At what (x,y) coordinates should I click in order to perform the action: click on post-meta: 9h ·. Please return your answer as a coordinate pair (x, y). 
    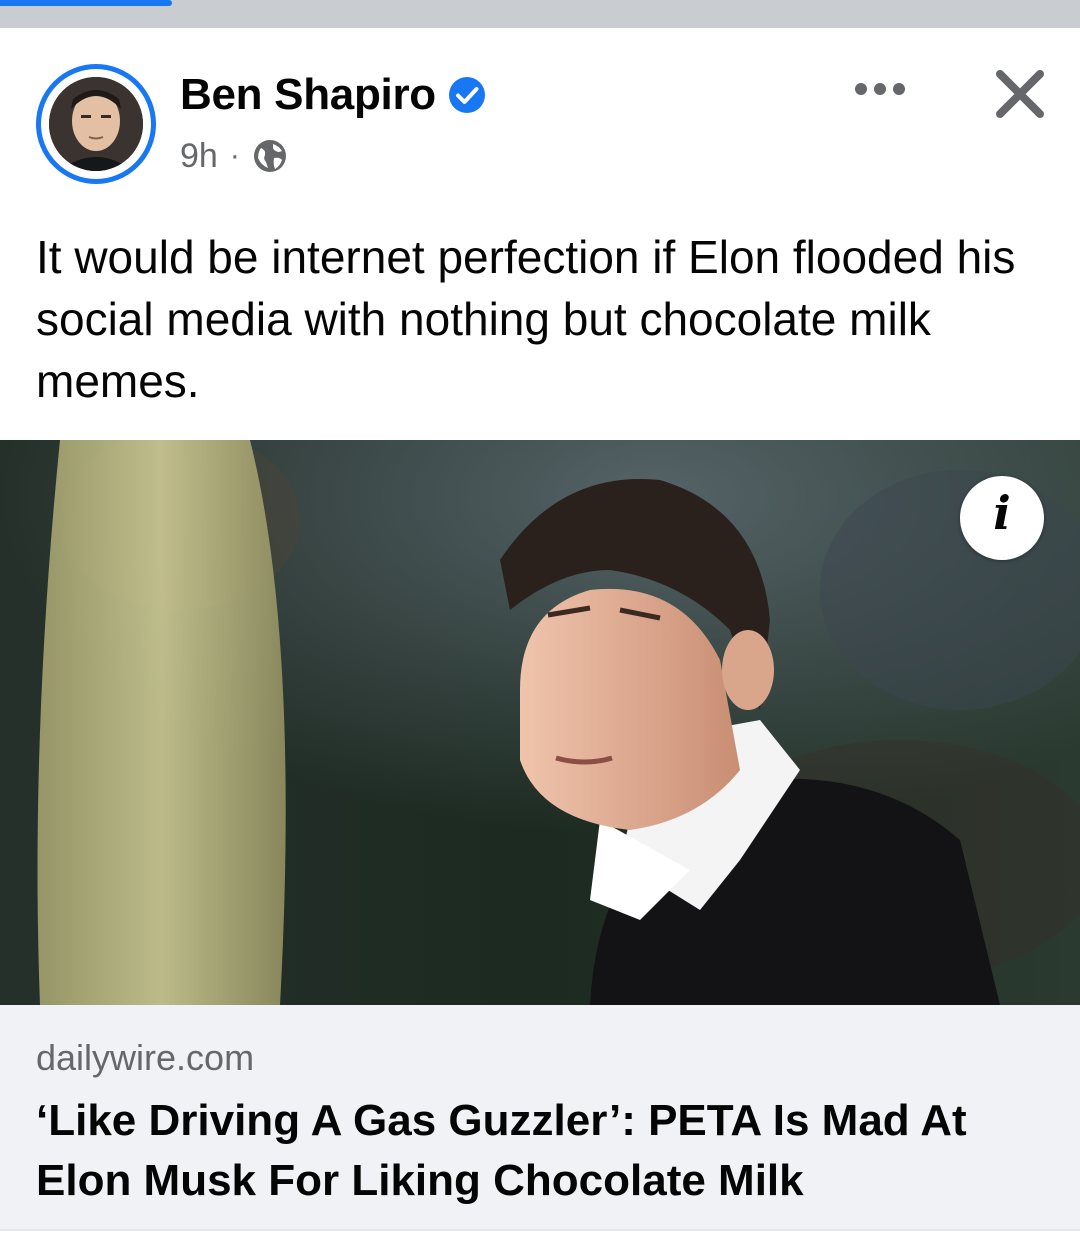
    Looking at the image, I should click on (234, 156).